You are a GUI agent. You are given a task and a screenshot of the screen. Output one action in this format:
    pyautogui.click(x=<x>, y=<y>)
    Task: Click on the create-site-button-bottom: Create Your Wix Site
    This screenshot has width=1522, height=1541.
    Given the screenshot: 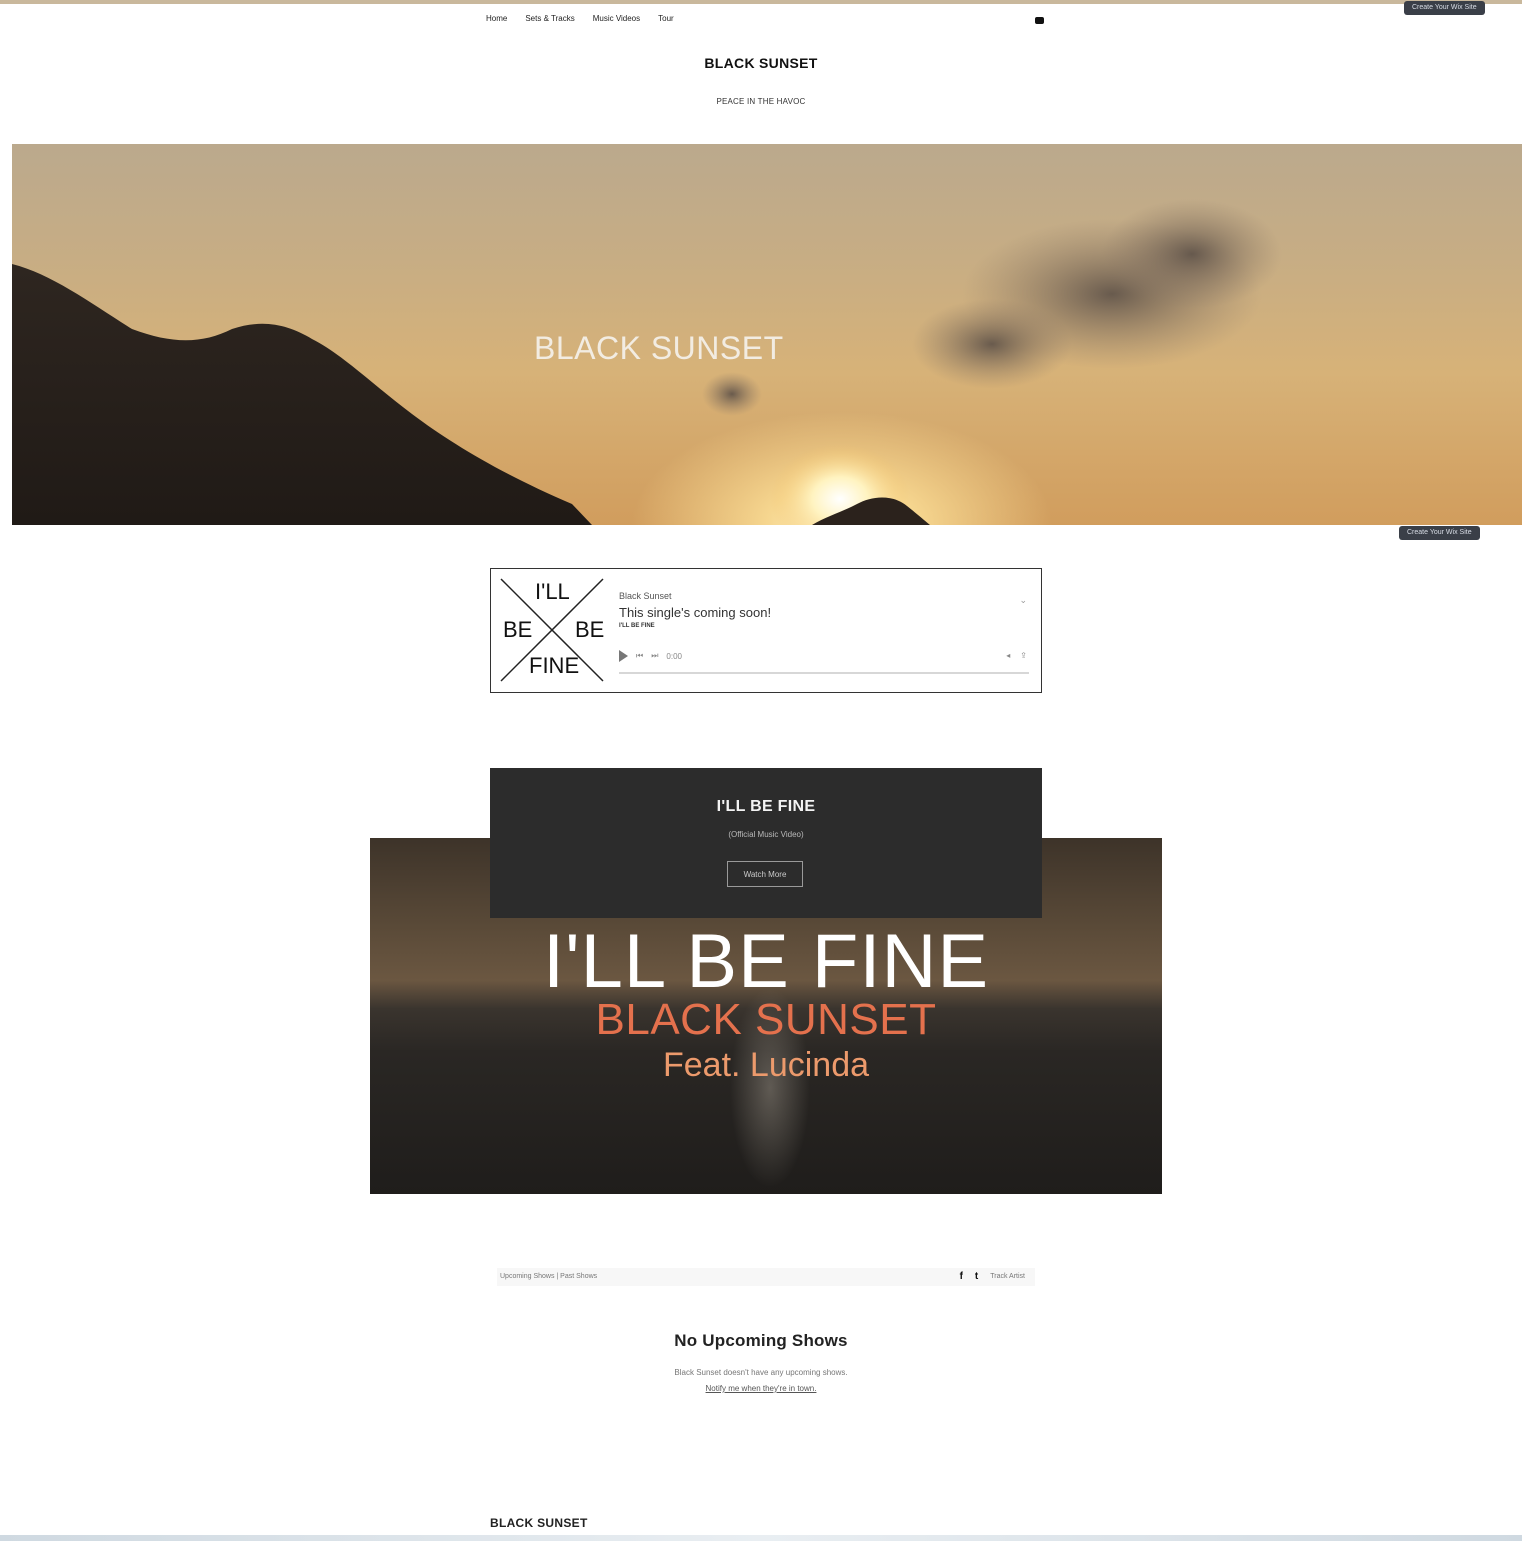 What is the action you would take?
    pyautogui.click(x=1439, y=533)
    